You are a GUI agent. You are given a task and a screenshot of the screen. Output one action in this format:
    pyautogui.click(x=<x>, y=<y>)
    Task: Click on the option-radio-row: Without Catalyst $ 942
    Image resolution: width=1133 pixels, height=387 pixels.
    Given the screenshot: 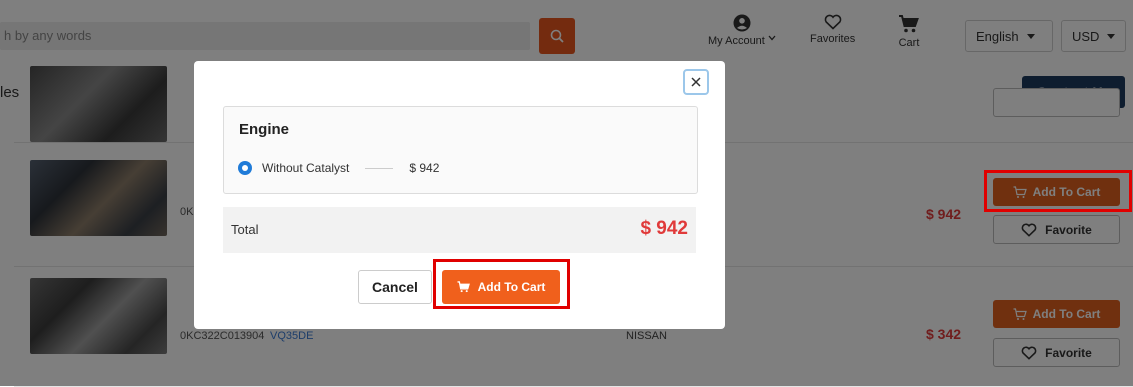 What is the action you would take?
    pyautogui.click(x=338, y=168)
    